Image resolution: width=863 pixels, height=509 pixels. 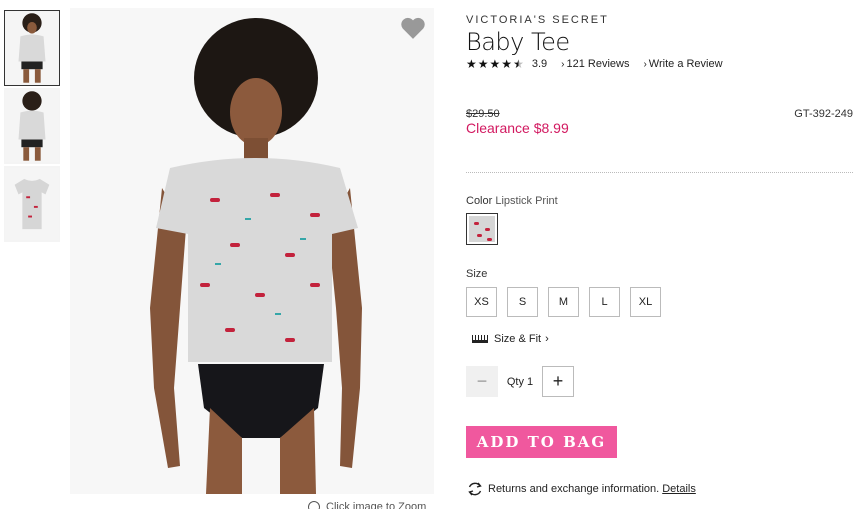 I want to click on rating-stars: ★ ★ ★ ★ ★, so click(x=495, y=64).